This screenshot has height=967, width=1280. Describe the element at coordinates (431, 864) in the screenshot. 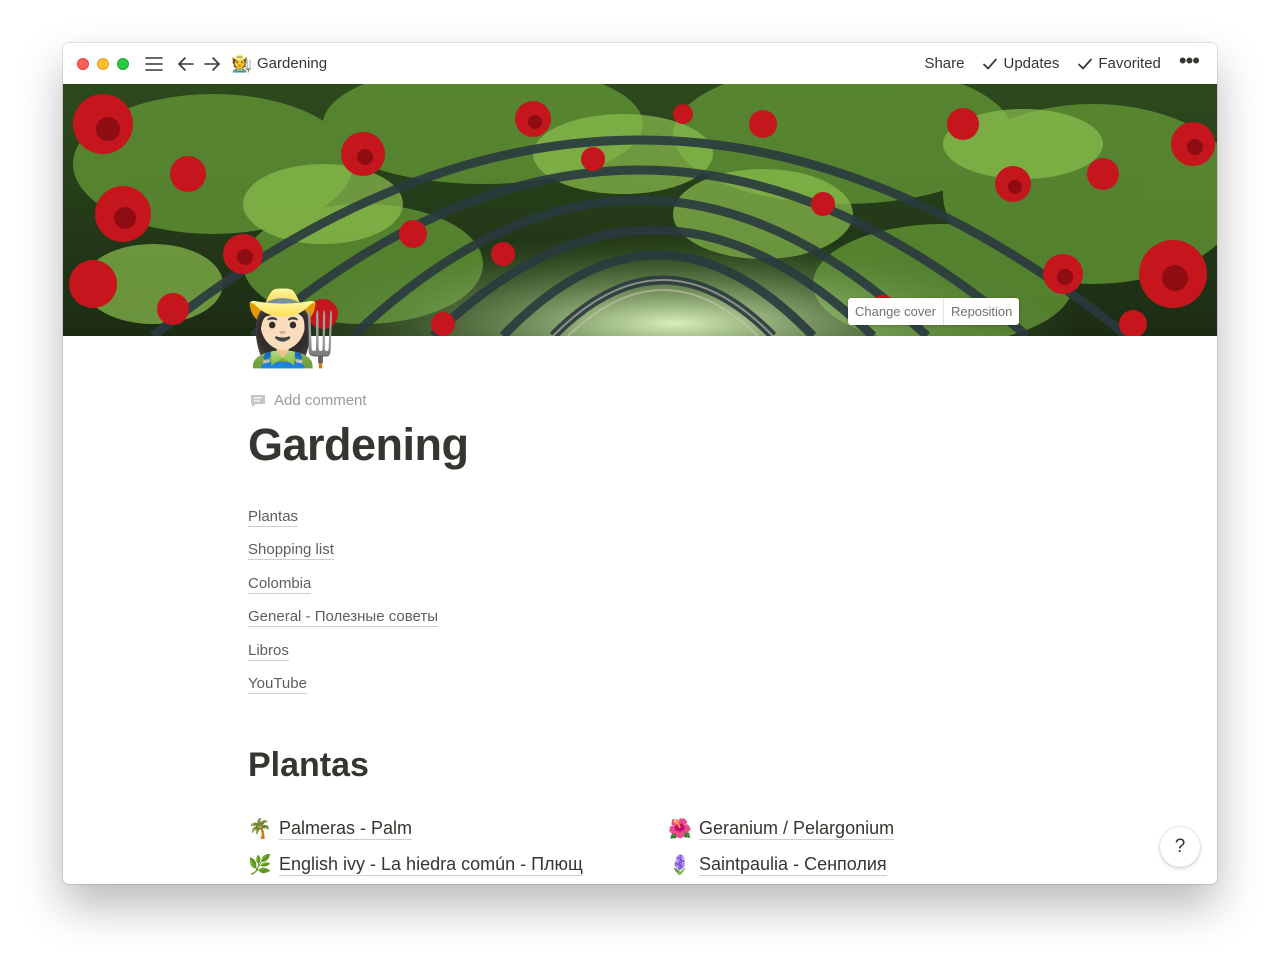

I see `subpage-label: English ivy - La hiedra común - Плющ` at that location.